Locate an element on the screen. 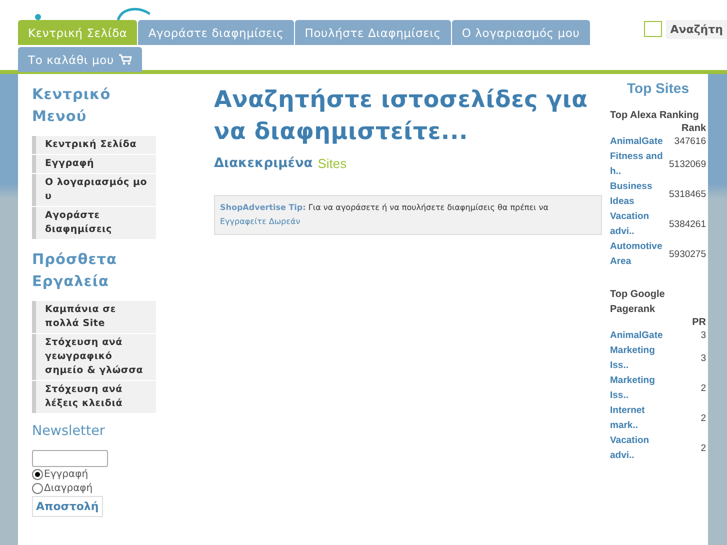 This screenshot has width=727, height=545. radio-label: Εγγραφή is located at coordinates (66, 474).